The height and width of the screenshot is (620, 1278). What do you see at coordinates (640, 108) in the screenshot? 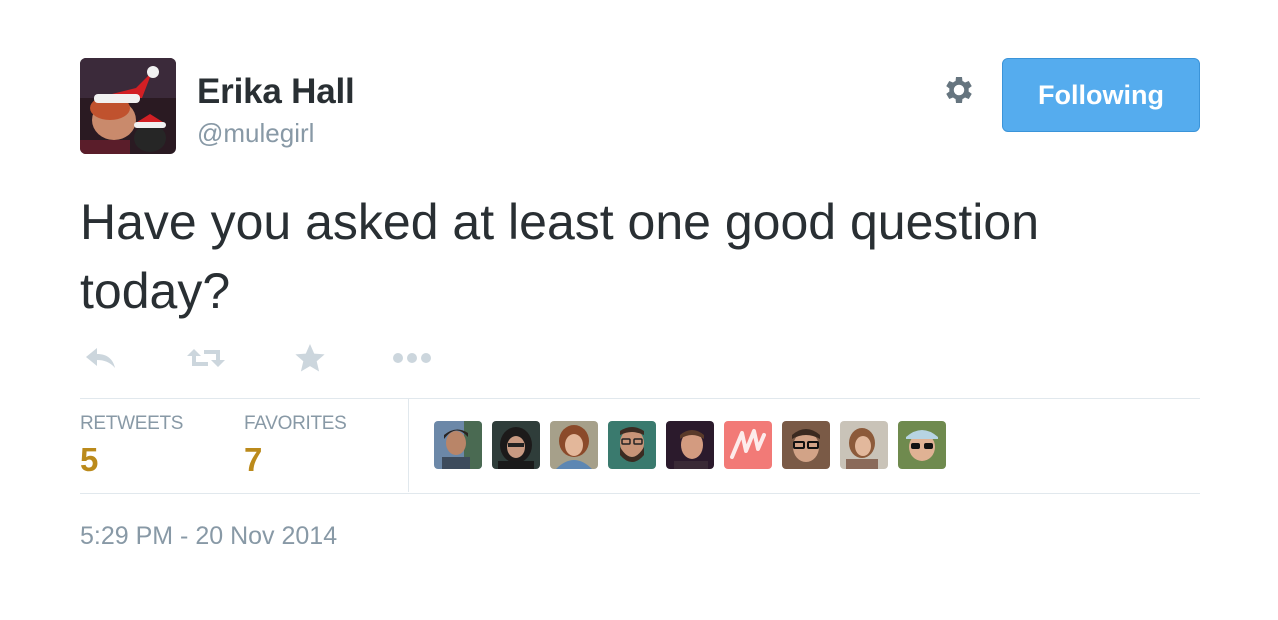
I see `tweet-header: Erika Hall @mulegirl Following` at bounding box center [640, 108].